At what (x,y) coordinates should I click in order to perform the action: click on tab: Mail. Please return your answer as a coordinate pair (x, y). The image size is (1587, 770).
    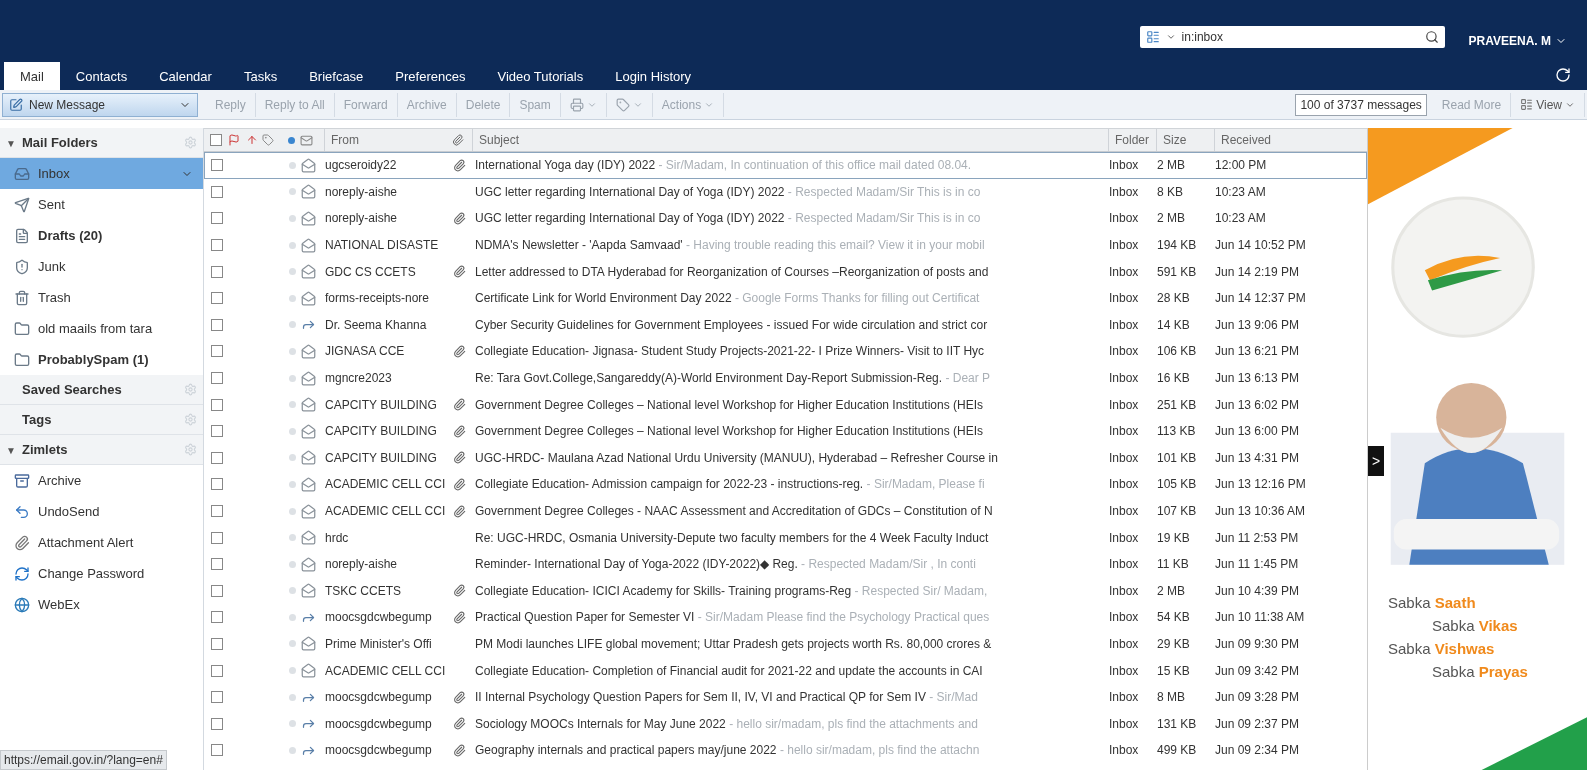
    Looking at the image, I should click on (32, 76).